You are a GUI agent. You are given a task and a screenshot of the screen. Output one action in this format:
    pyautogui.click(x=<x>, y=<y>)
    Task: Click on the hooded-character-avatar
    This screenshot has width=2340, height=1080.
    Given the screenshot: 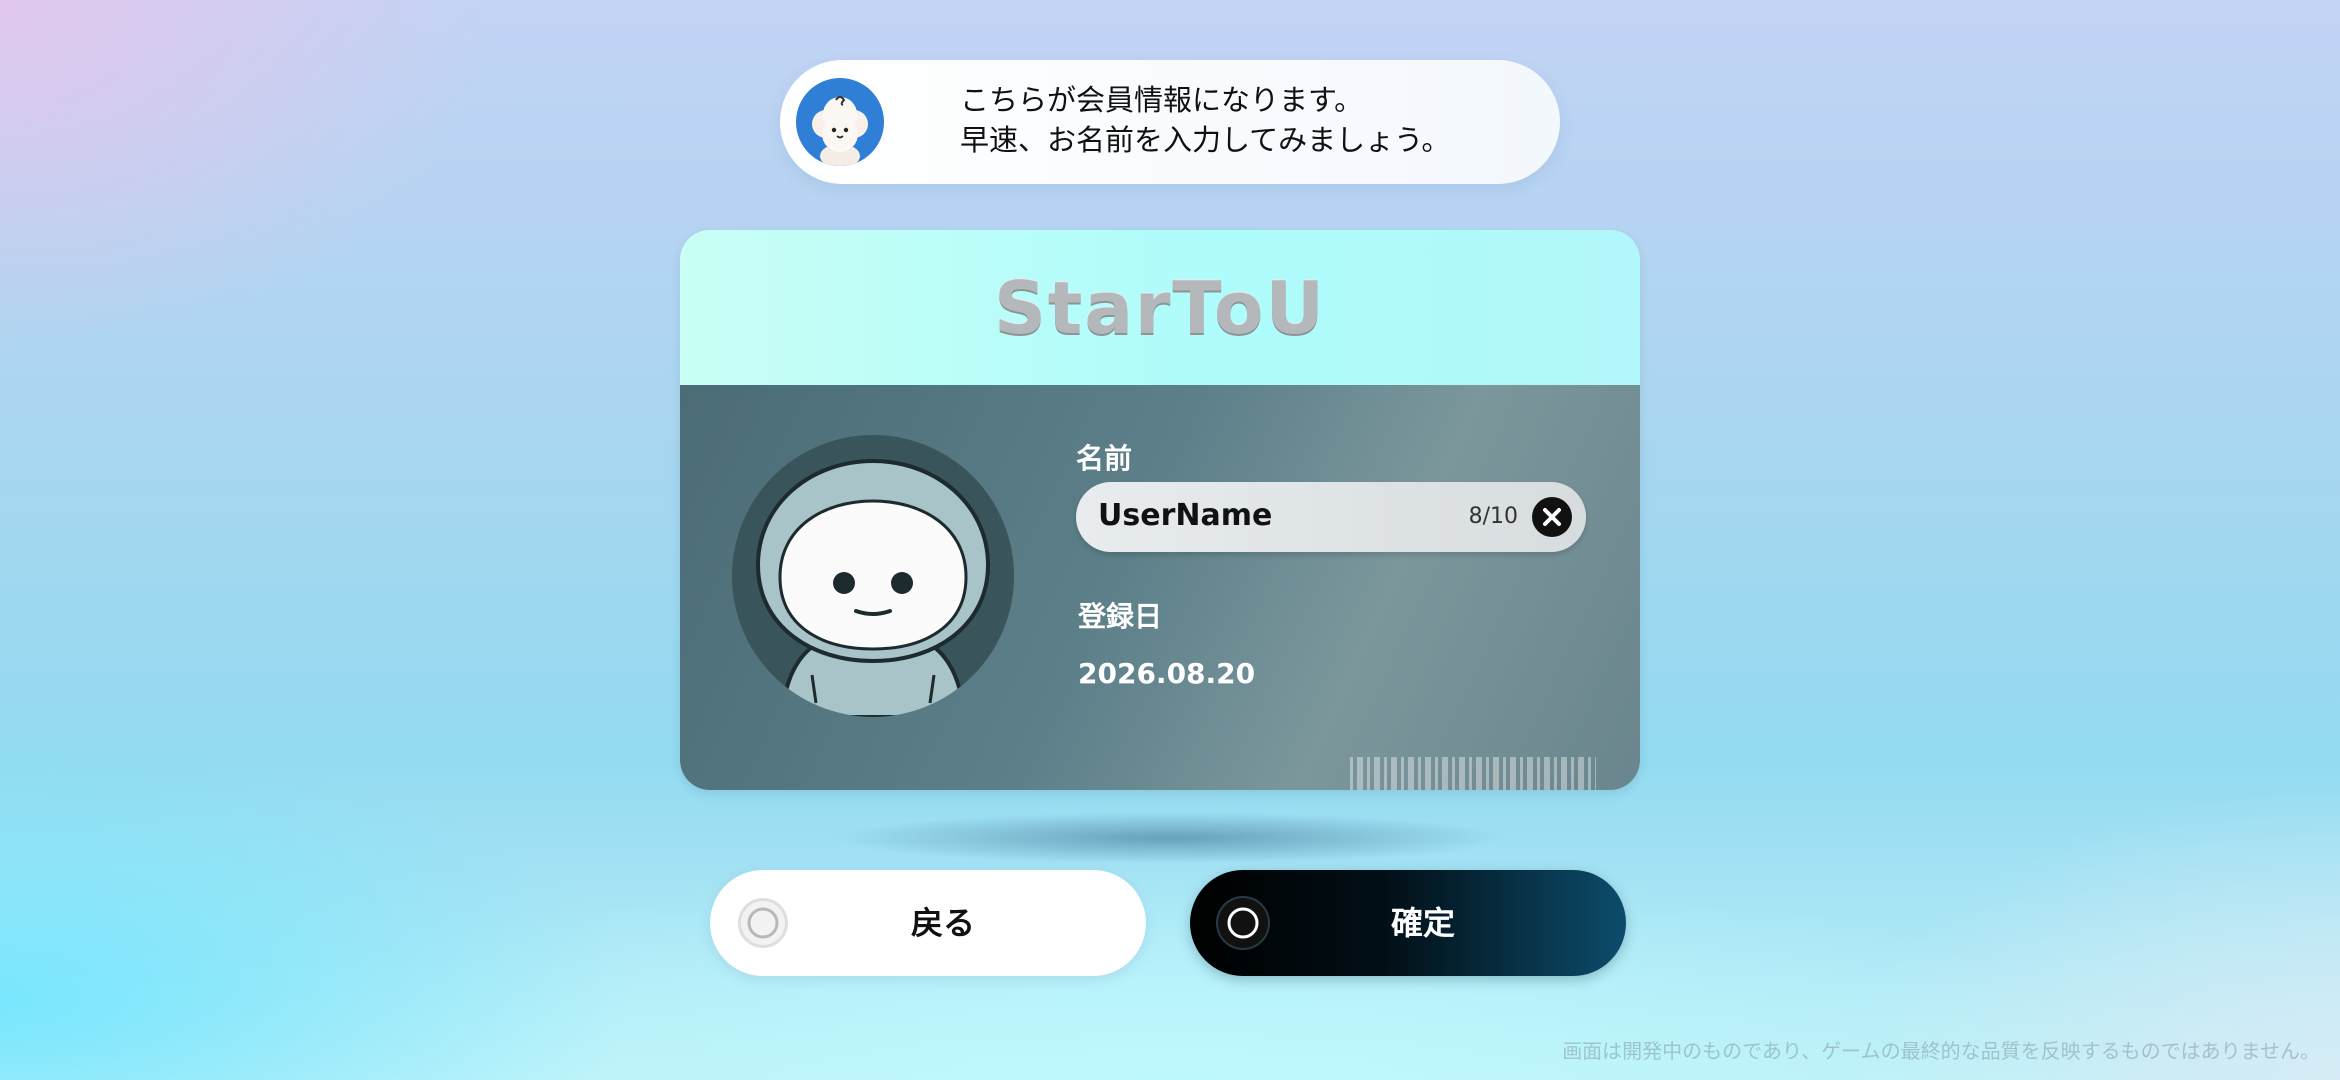 What is the action you would take?
    pyautogui.click(x=873, y=576)
    